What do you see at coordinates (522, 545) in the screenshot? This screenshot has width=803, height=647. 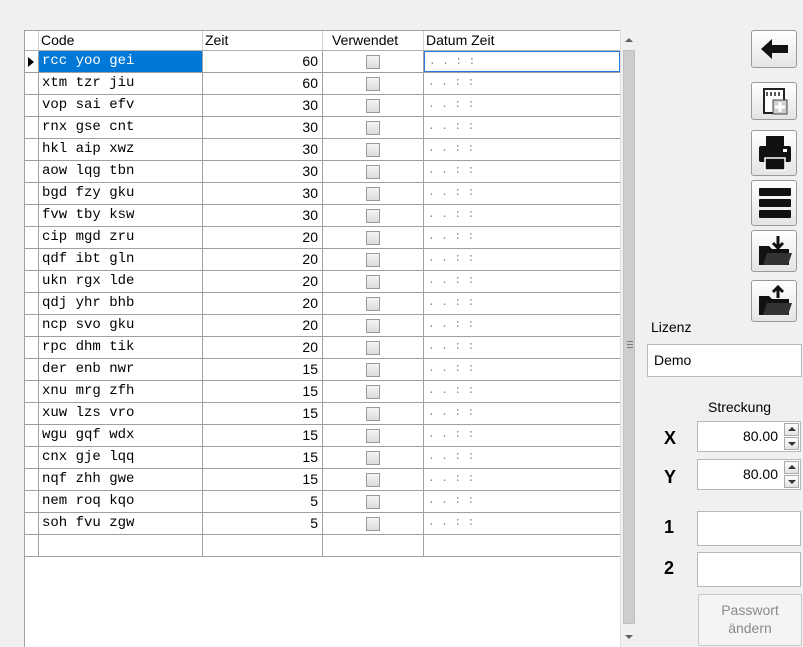 I see `datum-zeit-cell` at bounding box center [522, 545].